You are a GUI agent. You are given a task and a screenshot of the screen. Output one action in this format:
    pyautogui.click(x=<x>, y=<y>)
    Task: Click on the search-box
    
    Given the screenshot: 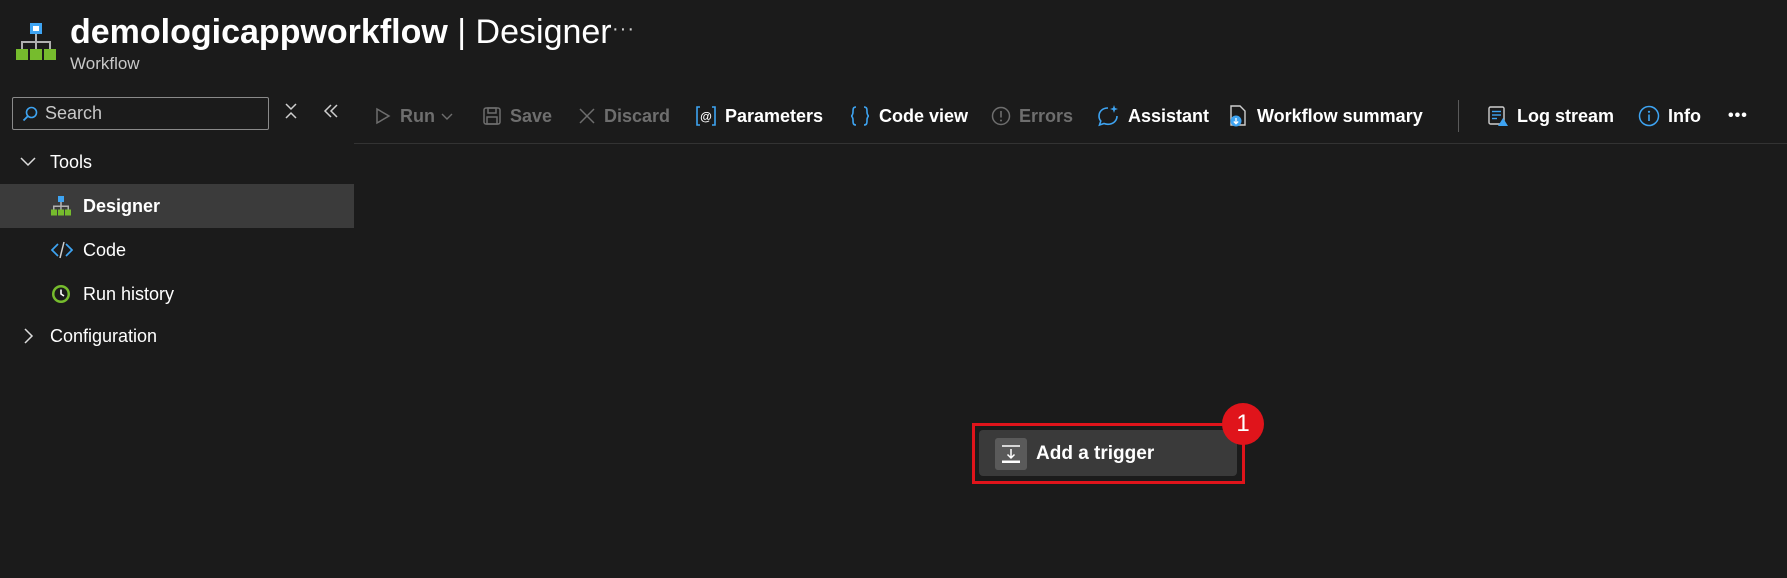 What is the action you would take?
    pyautogui.click(x=140, y=113)
    